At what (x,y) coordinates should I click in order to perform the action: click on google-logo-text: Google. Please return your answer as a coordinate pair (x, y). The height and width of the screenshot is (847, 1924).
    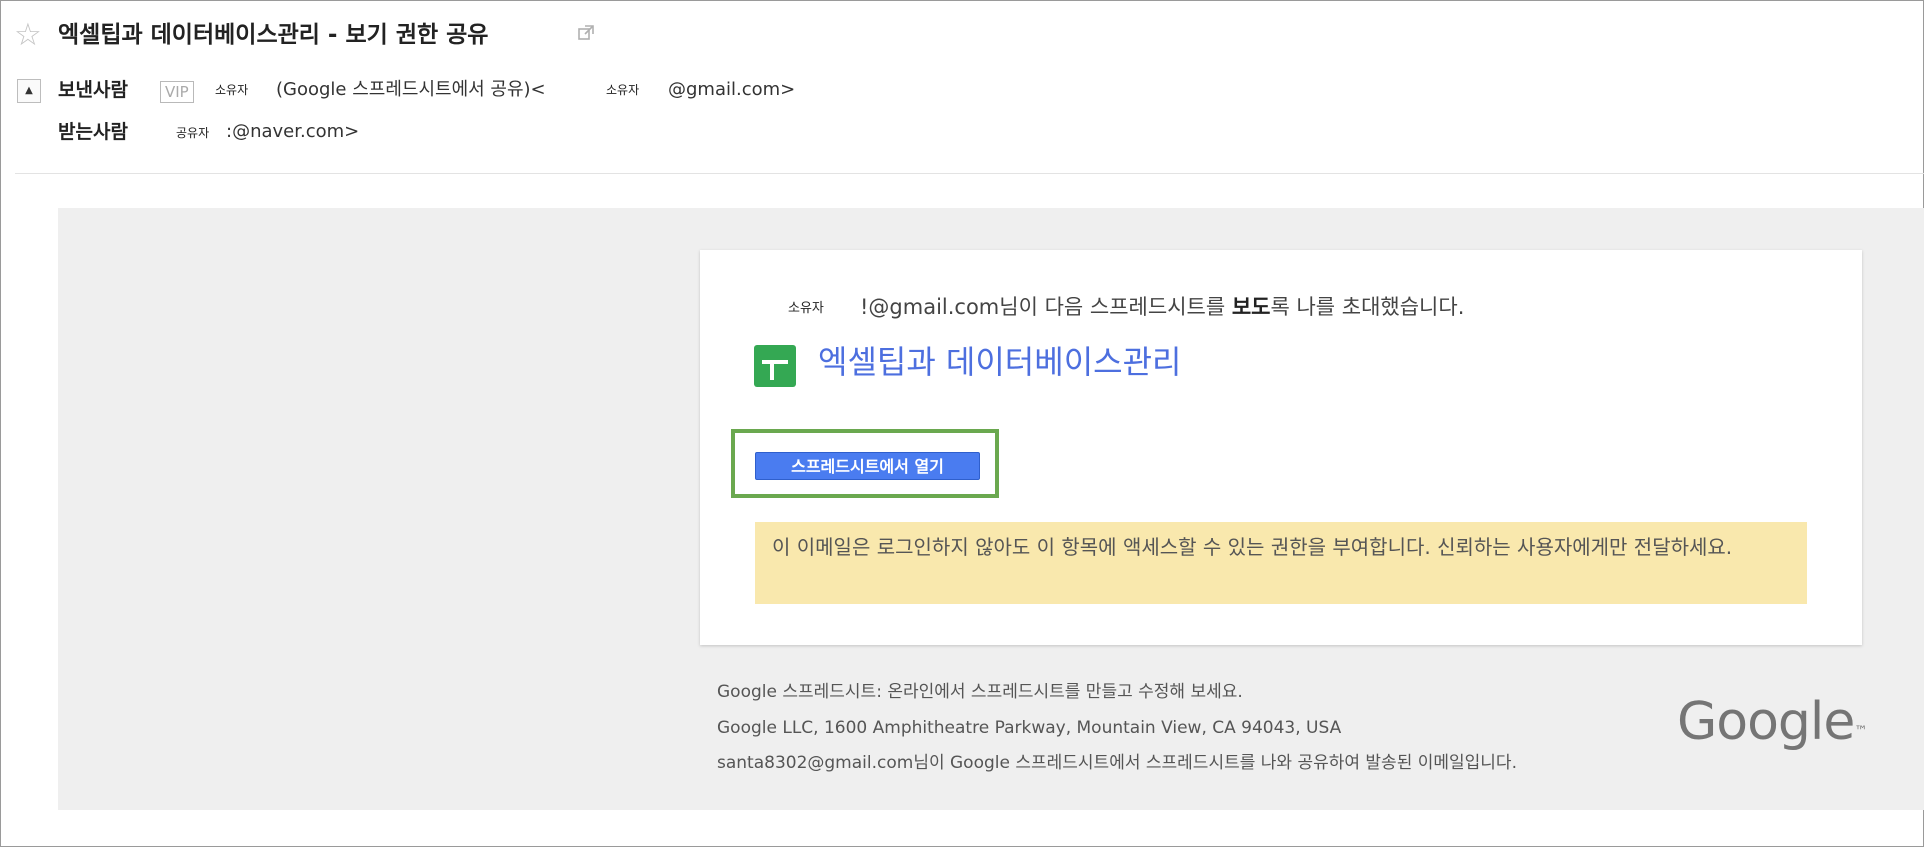
    Looking at the image, I should click on (1766, 722).